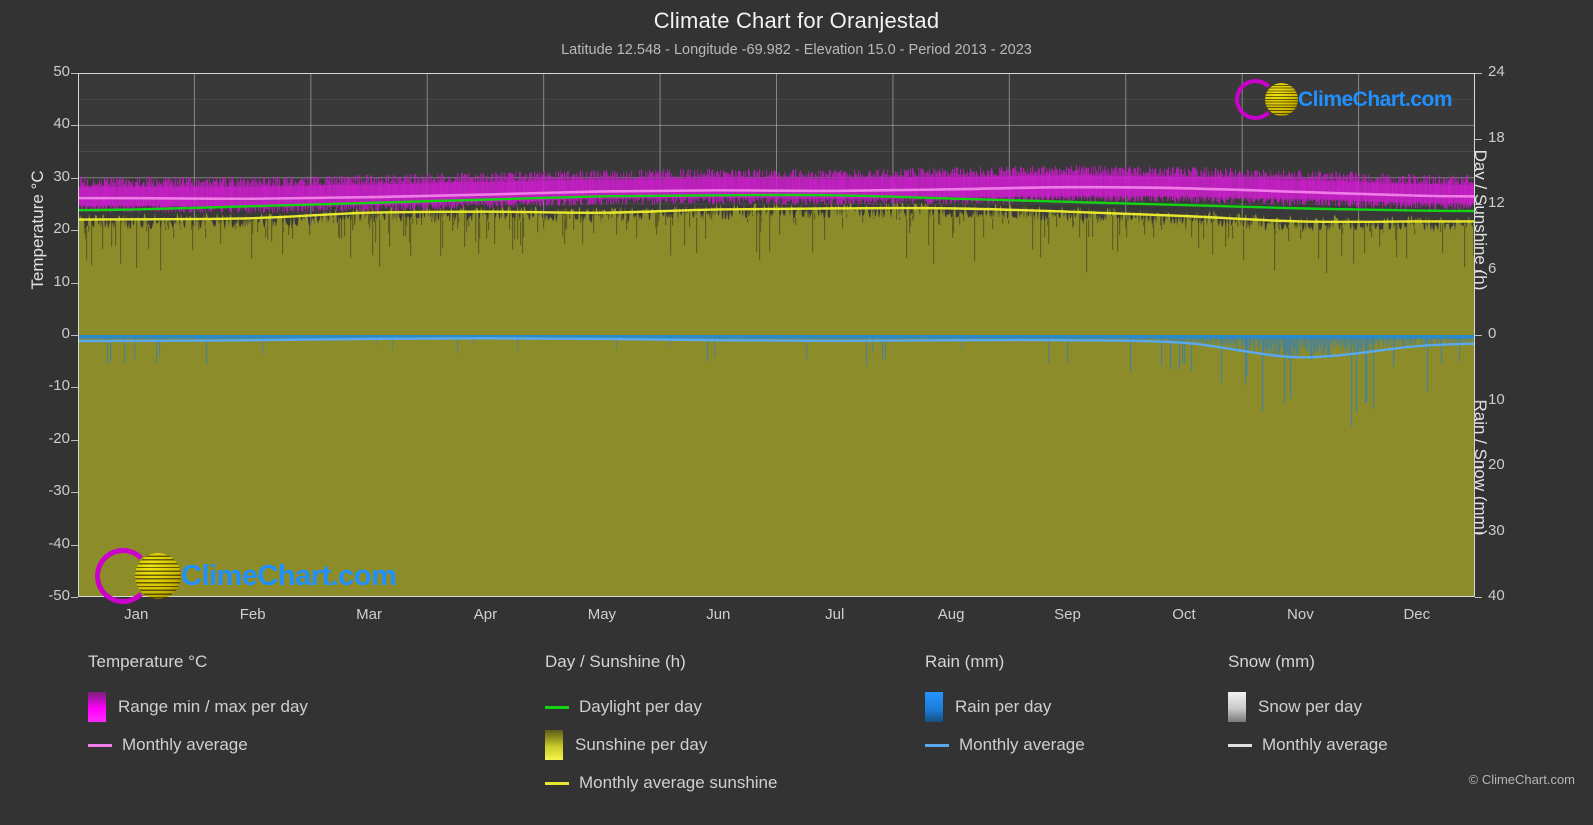 The height and width of the screenshot is (825, 1593). I want to click on right-tick-label-hours: 0, so click(1492, 333).